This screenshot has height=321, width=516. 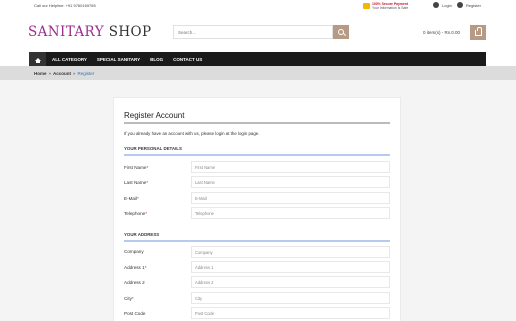 What do you see at coordinates (66, 32) in the screenshot?
I see `logo-text-1: SANITARY` at bounding box center [66, 32].